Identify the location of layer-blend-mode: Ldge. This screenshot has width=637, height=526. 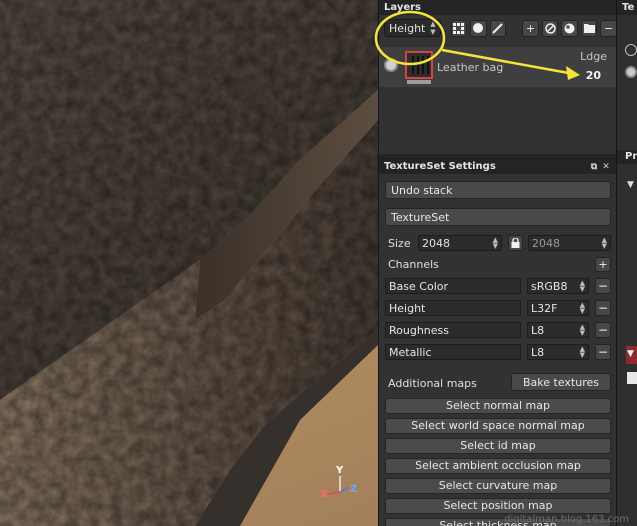
(593, 56).